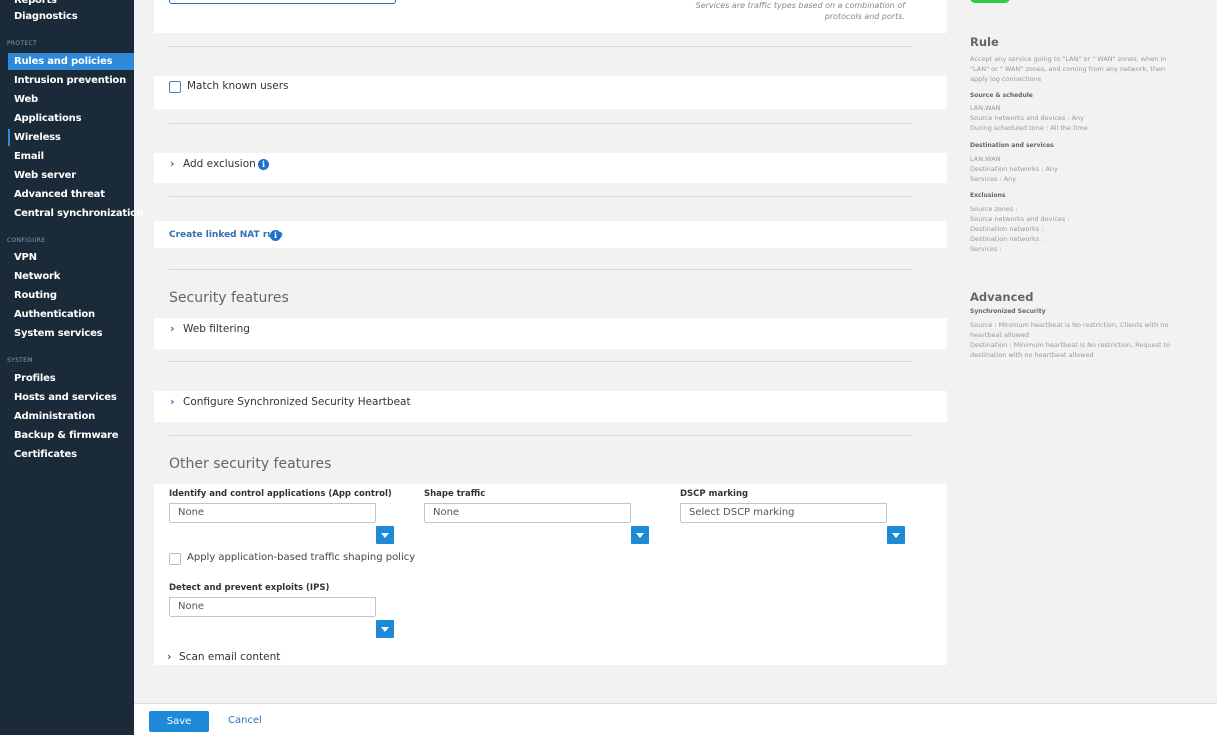 Image resolution: width=1217 pixels, height=735 pixels. Describe the element at coordinates (71, 137) in the screenshot. I see `sidebar-item-wireless: Wireless` at that location.